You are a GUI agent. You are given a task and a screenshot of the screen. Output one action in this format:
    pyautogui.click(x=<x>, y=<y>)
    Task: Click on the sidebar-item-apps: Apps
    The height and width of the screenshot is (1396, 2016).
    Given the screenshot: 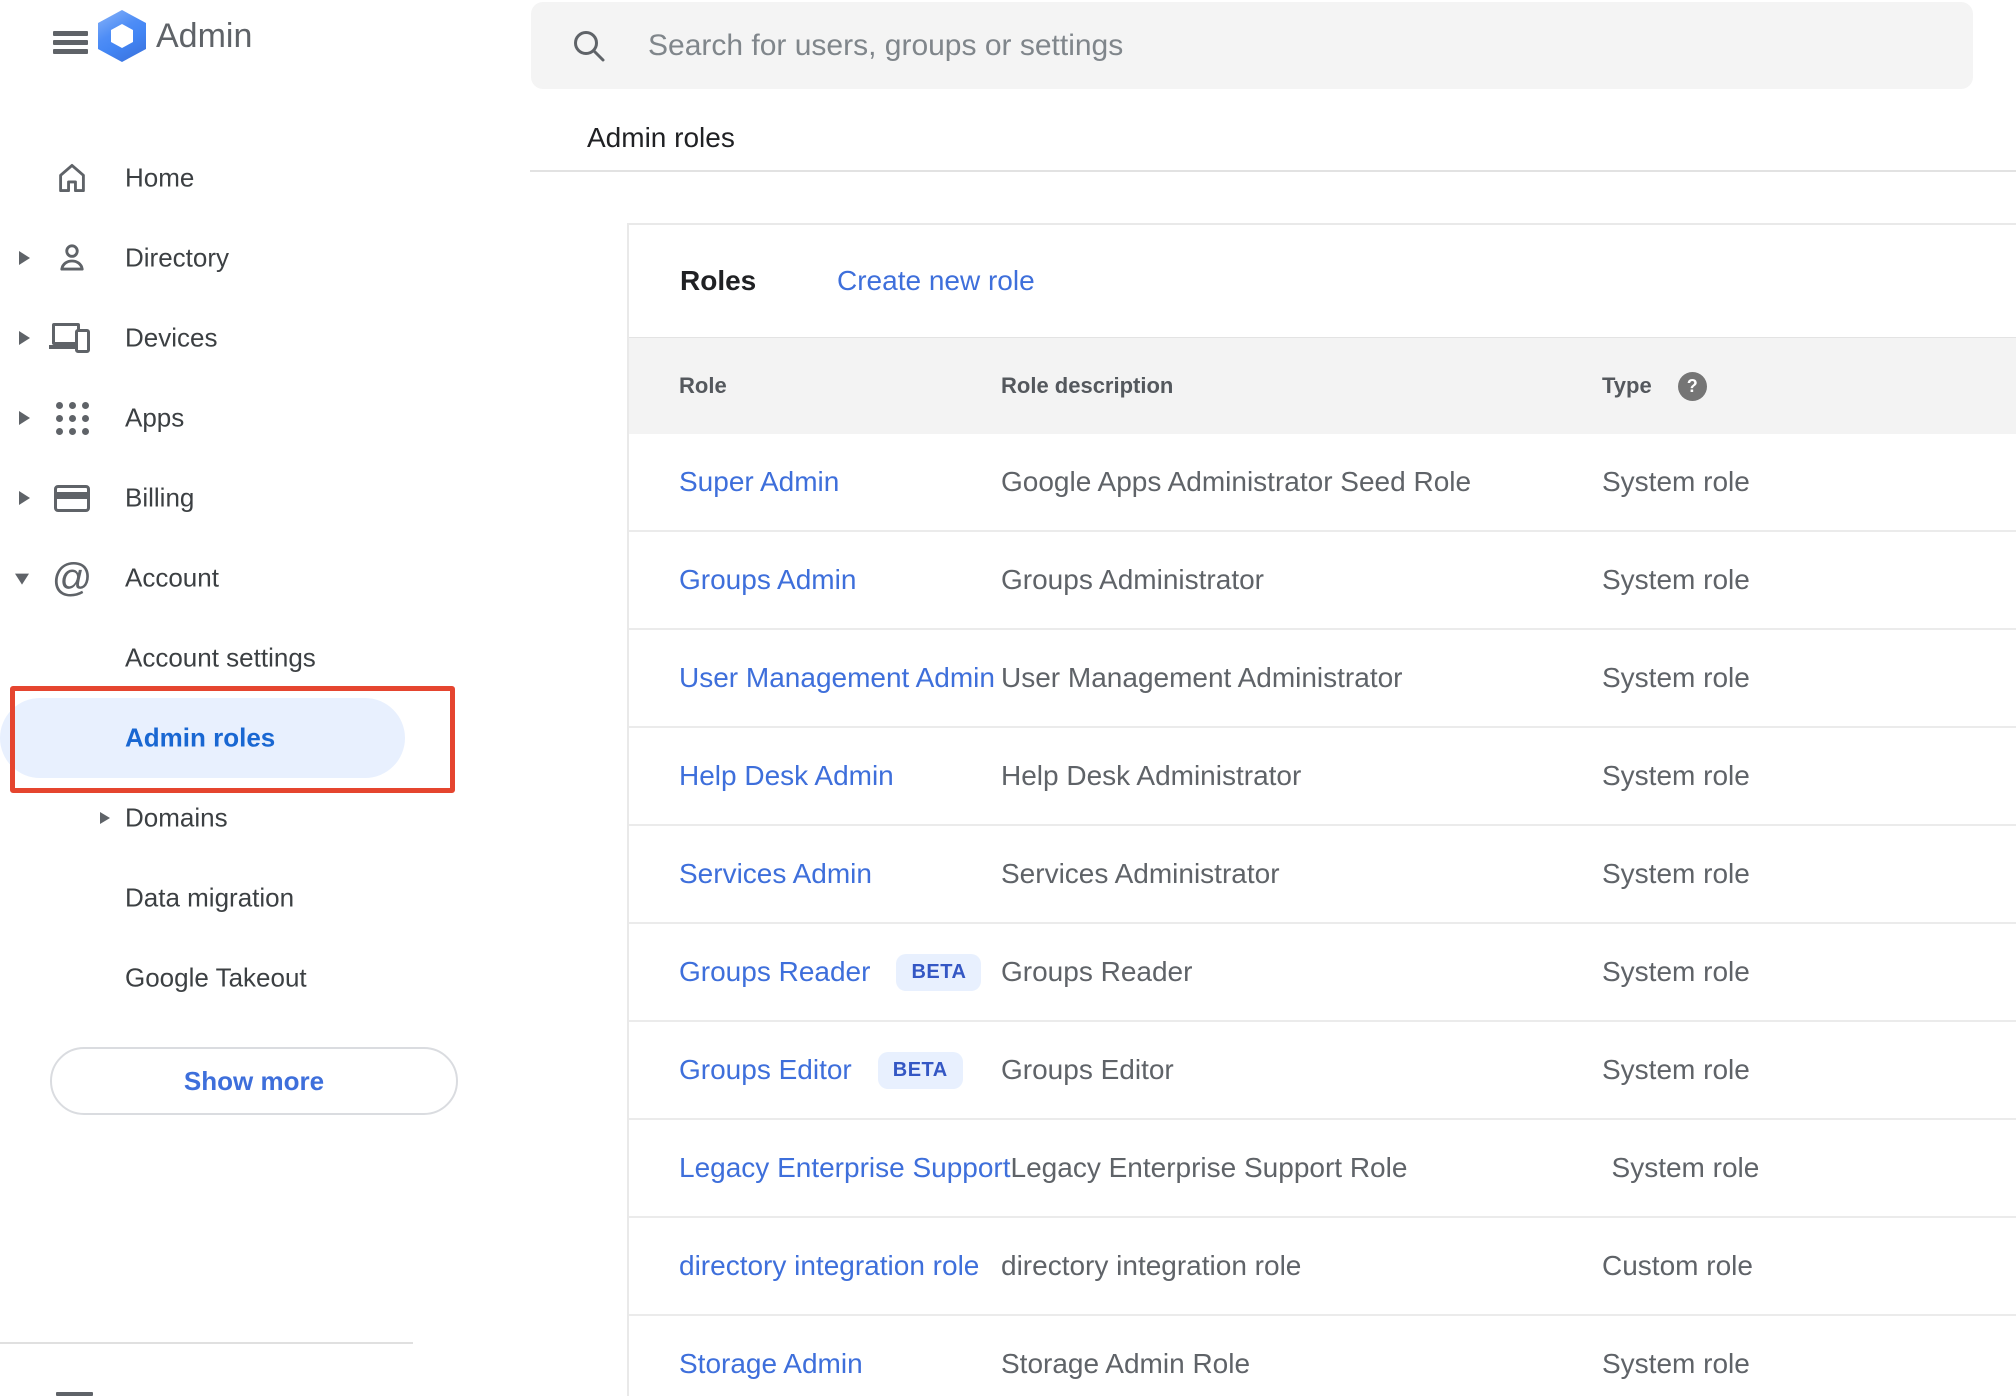 What is the action you would take?
    pyautogui.click(x=206, y=418)
    